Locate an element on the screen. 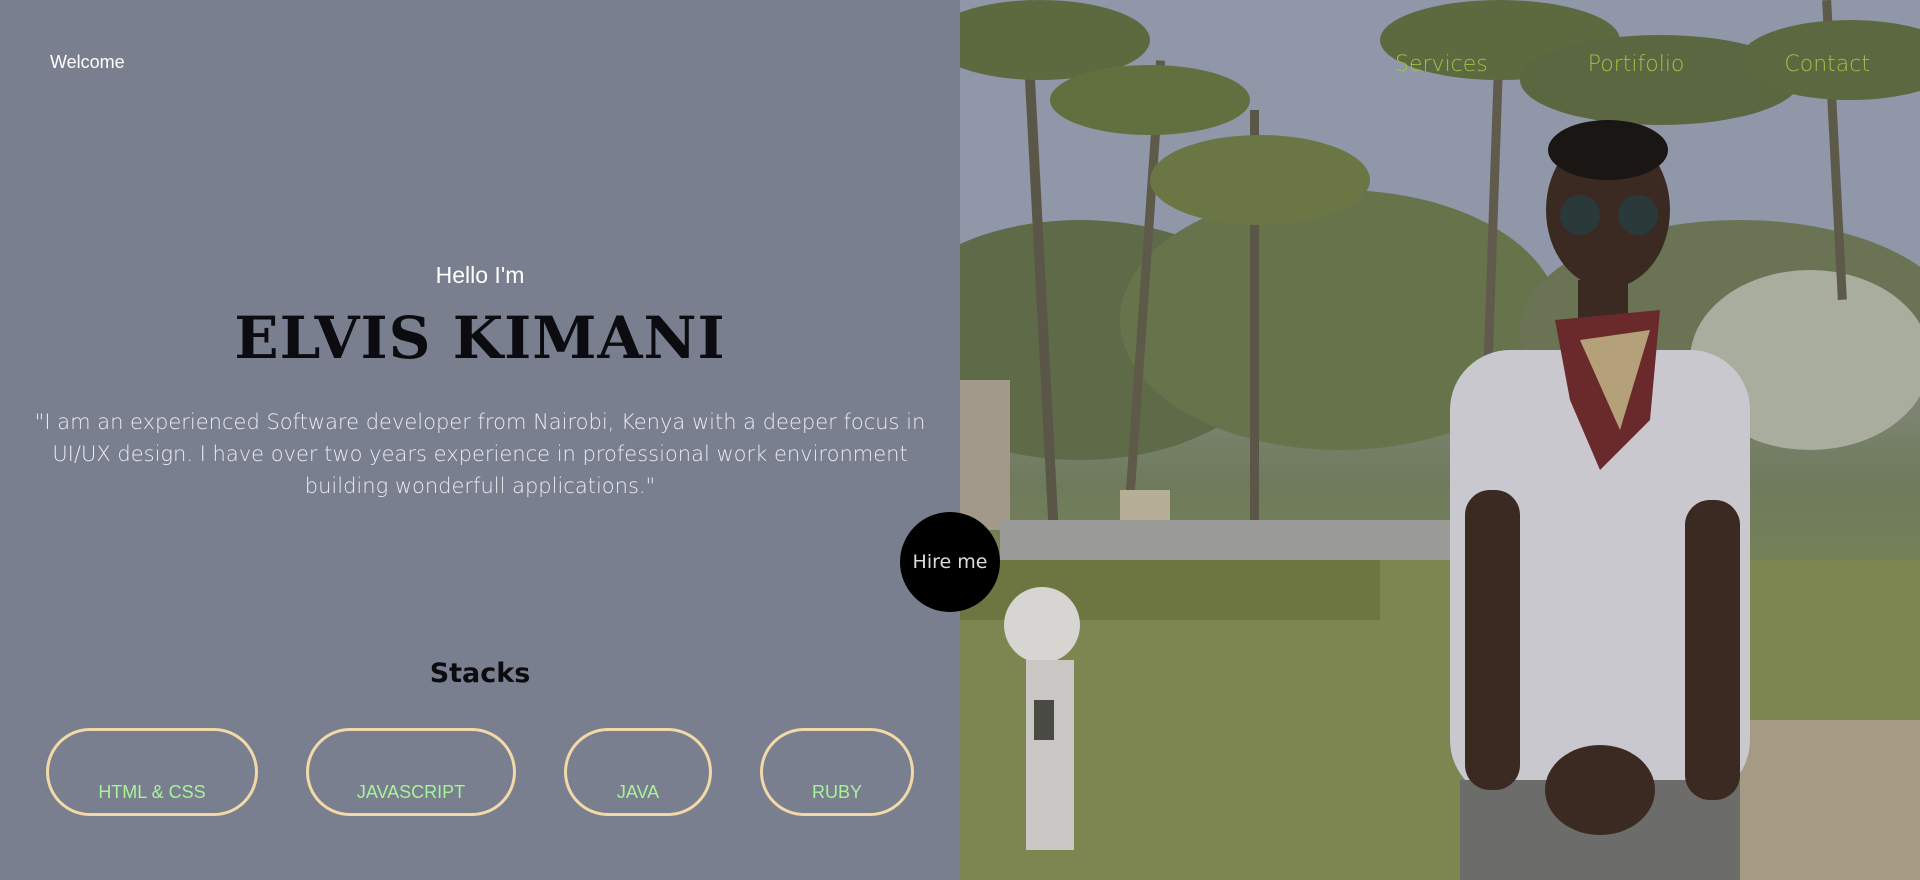 Image resolution: width=1920 pixels, height=880 pixels. stacks-title: Stacks is located at coordinates (480, 673).